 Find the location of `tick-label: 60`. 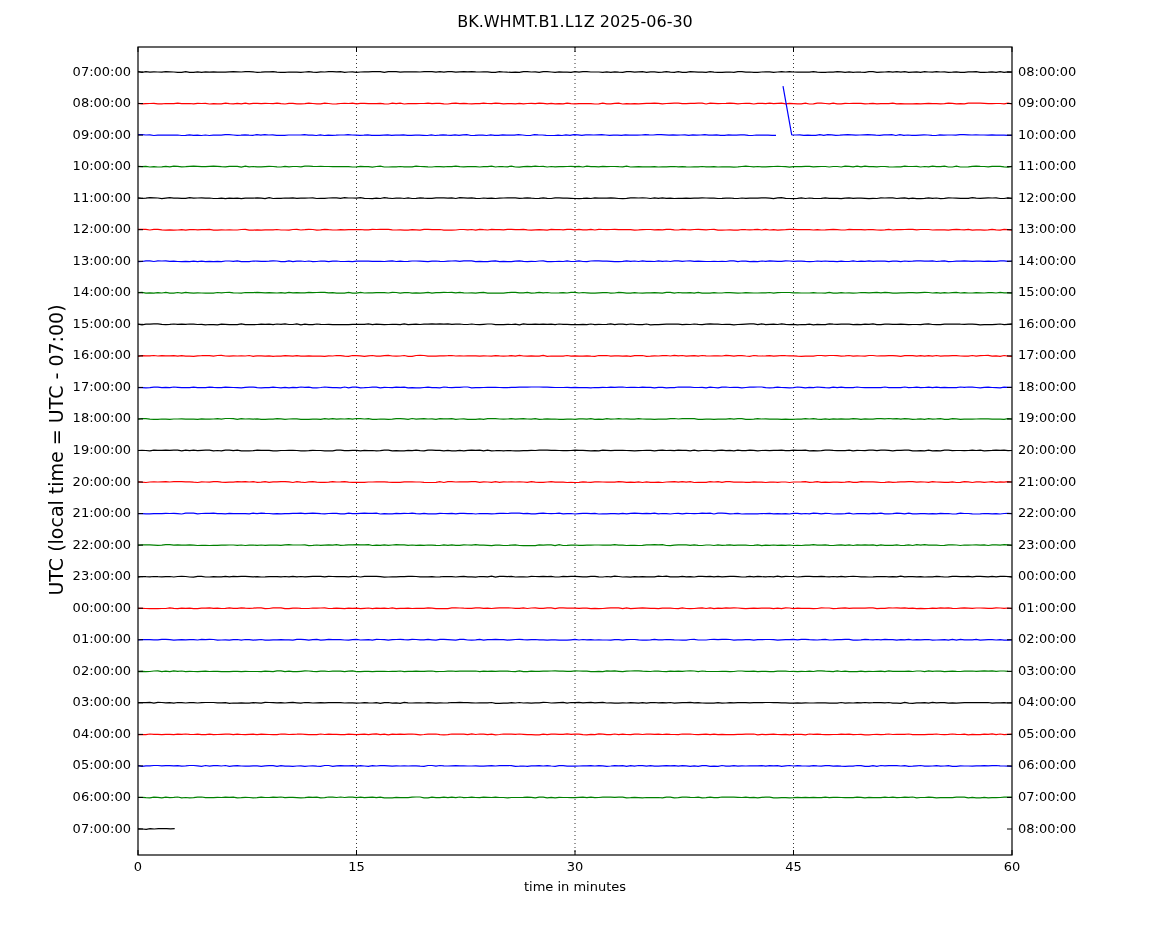

tick-label: 60 is located at coordinates (1012, 866).